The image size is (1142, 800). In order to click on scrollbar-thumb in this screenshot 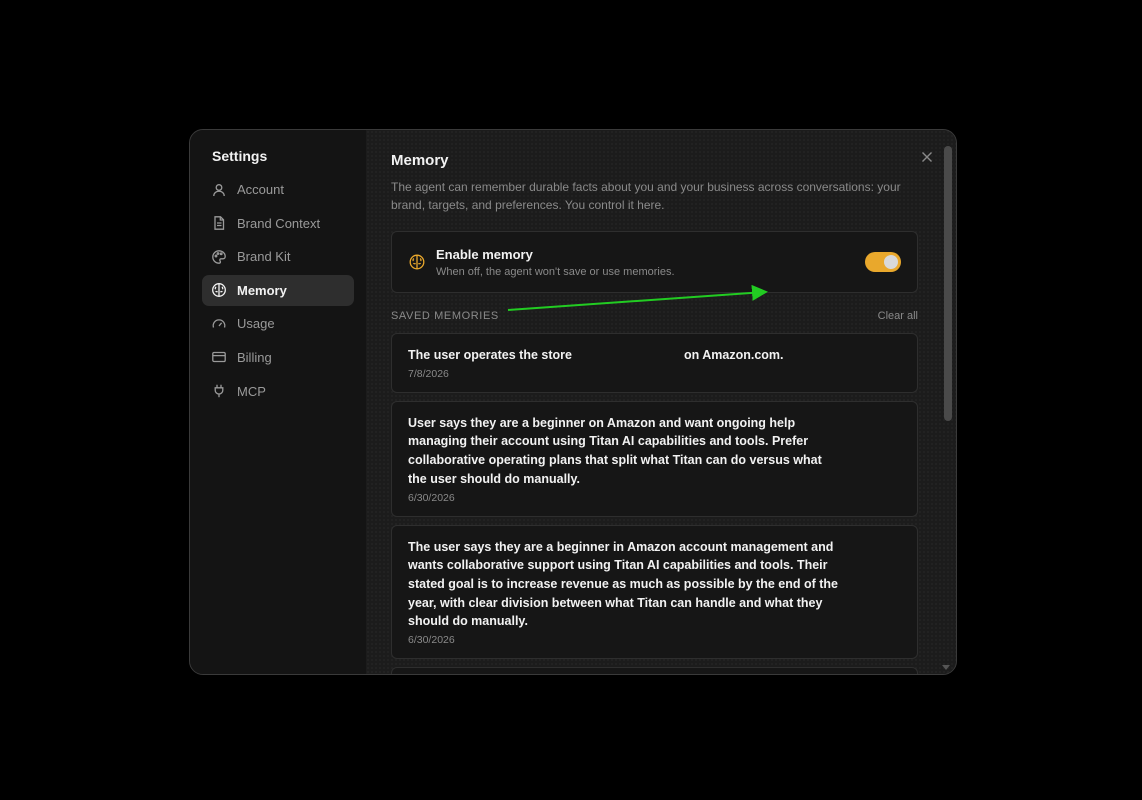, I will do `click(948, 283)`.